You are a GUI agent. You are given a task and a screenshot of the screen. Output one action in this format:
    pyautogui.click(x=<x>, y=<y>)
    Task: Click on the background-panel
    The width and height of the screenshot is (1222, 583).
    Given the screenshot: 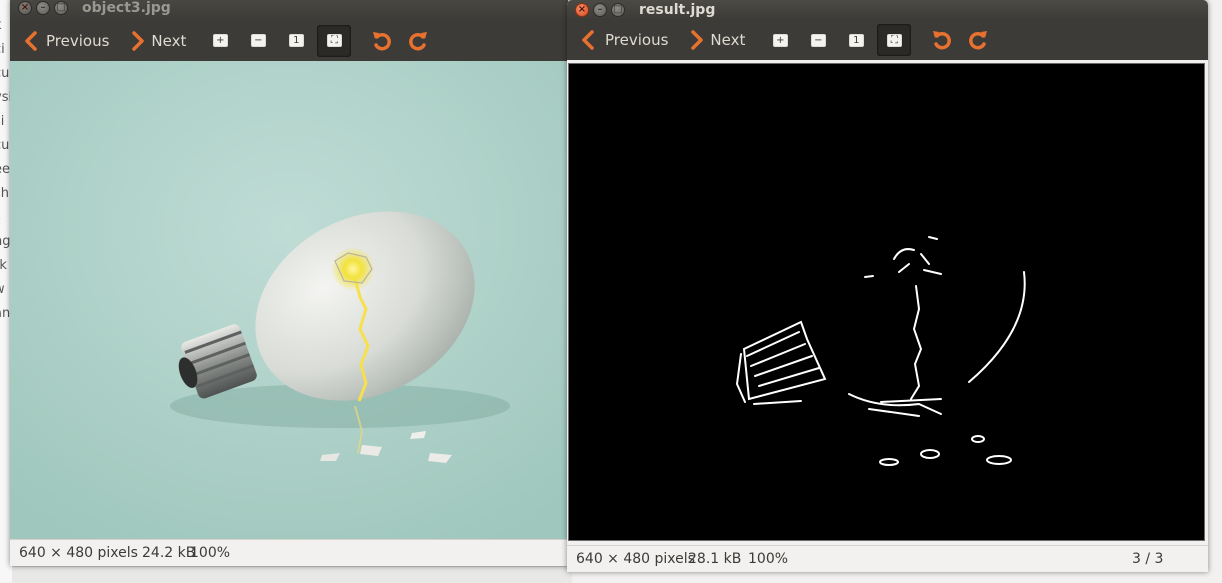 What is the action you would take?
    pyautogui.click(x=292, y=574)
    